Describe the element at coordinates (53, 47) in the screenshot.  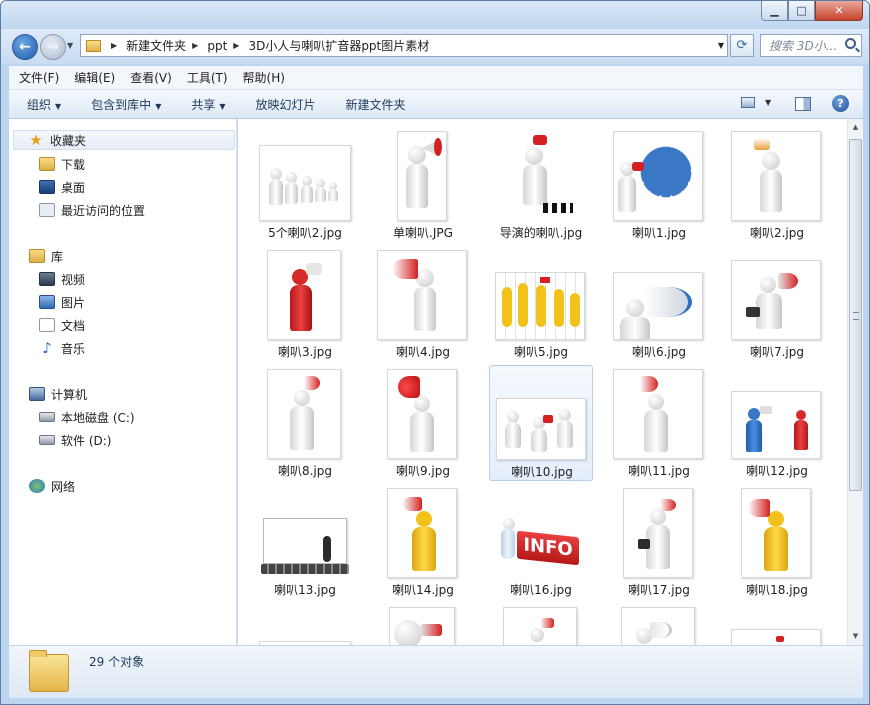
I see `forward-button: →` at that location.